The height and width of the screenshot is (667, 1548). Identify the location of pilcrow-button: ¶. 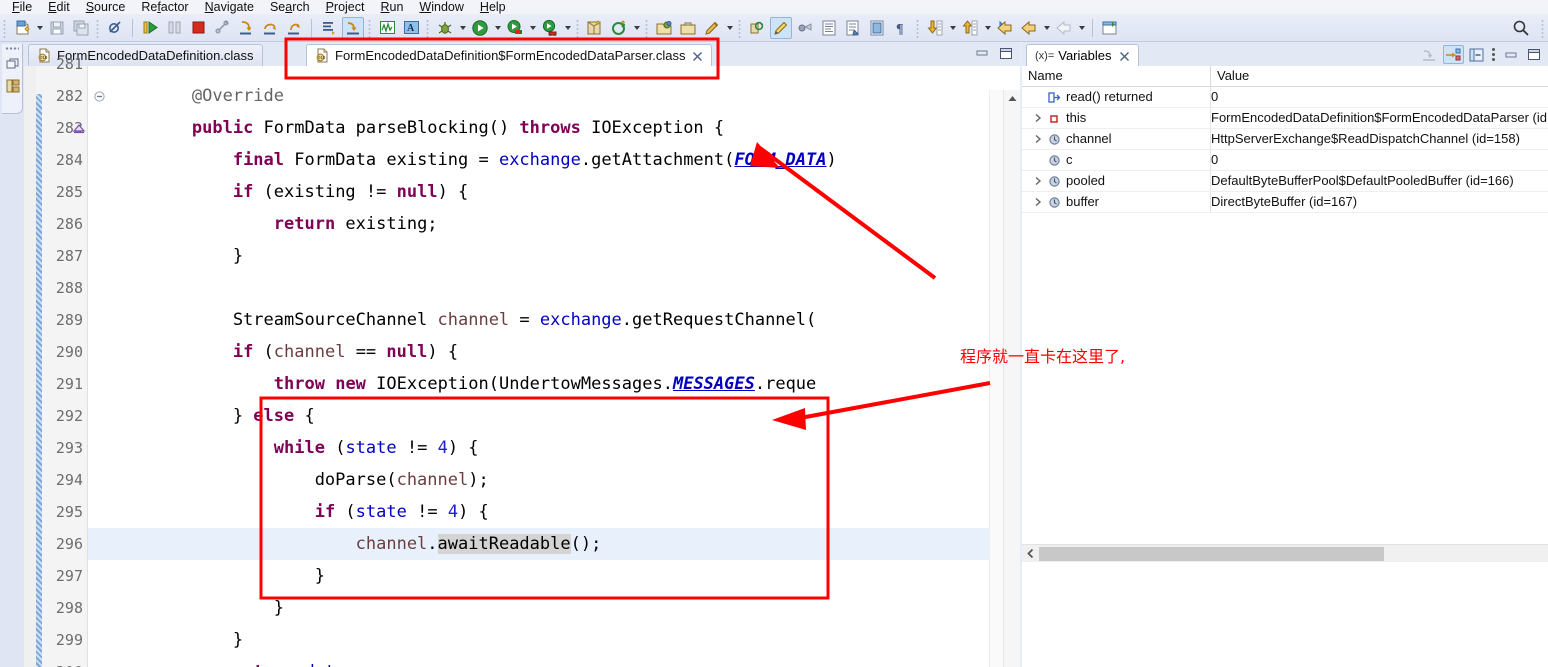
(901, 28).